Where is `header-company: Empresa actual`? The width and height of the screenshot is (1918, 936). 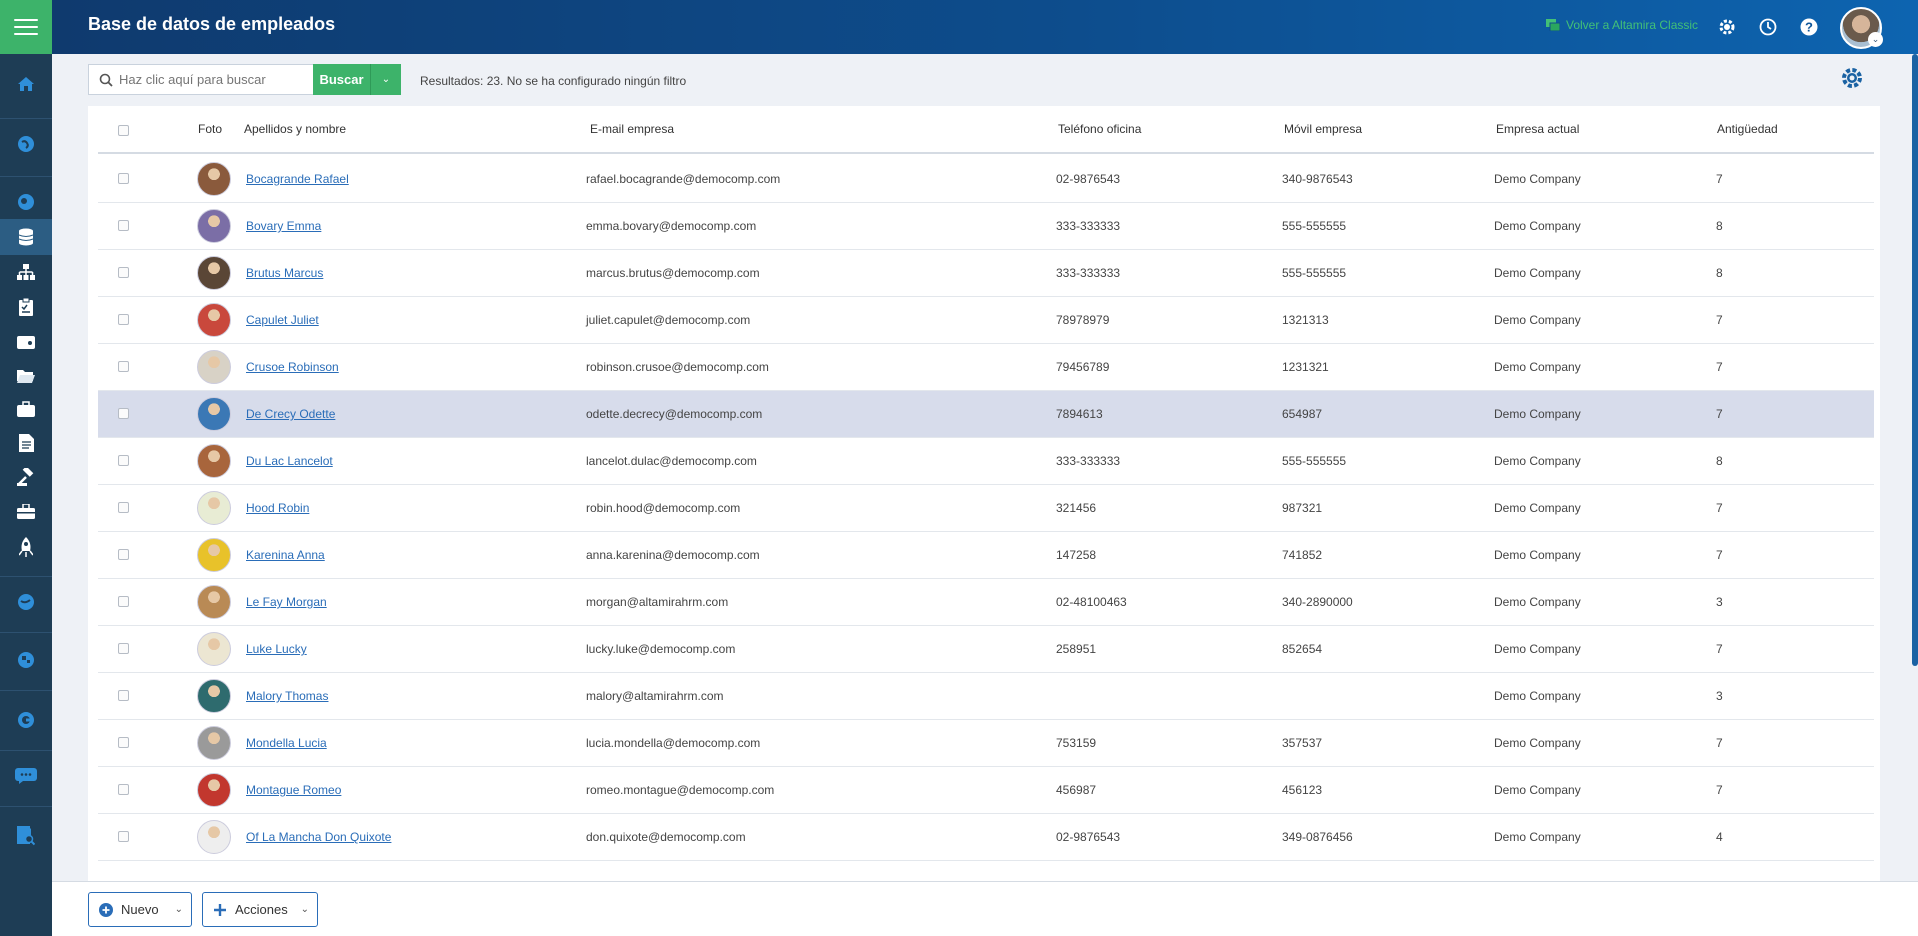
header-company: Empresa actual is located at coordinates (1537, 129).